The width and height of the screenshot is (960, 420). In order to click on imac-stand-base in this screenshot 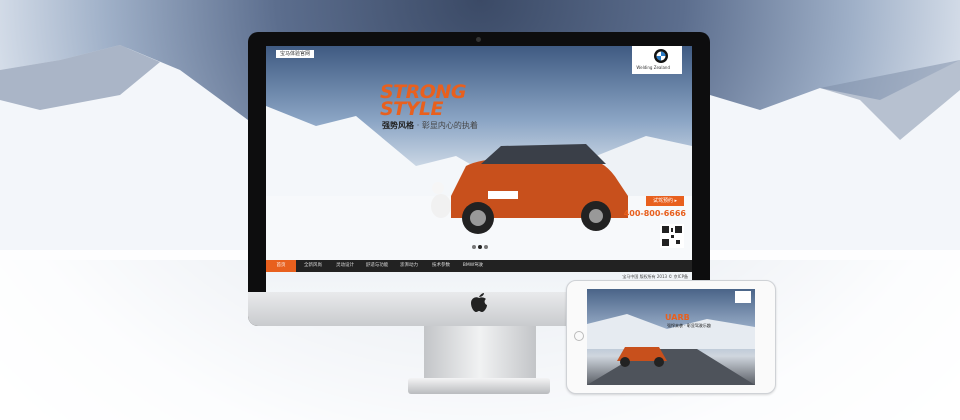, I will do `click(479, 386)`.